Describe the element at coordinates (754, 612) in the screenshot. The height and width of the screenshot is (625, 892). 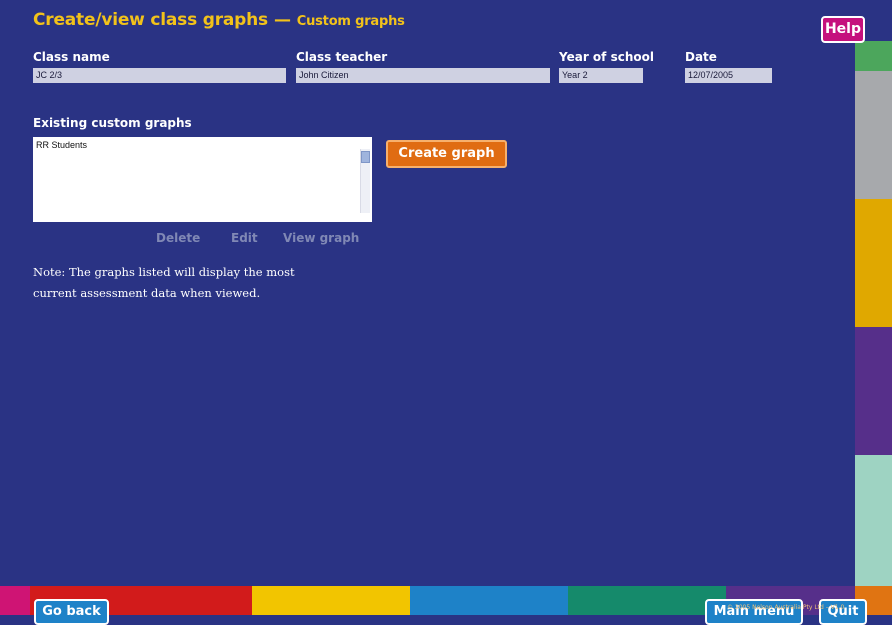
I see `main-menu-button: Main menu` at that location.